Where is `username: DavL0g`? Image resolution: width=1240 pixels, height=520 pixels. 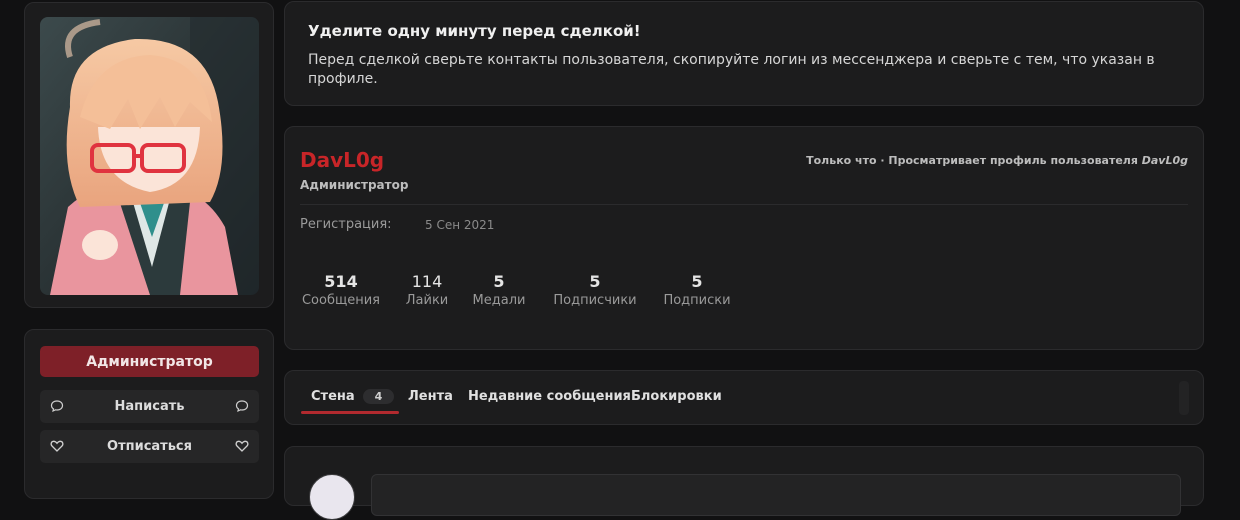
username: DavL0g is located at coordinates (342, 160).